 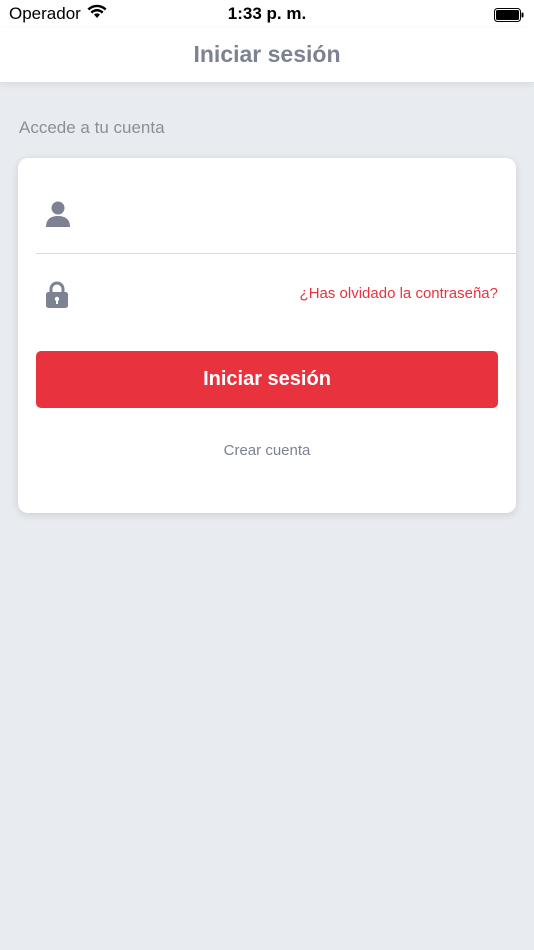 I want to click on status-time: 1:33 p. m., so click(x=267, y=13).